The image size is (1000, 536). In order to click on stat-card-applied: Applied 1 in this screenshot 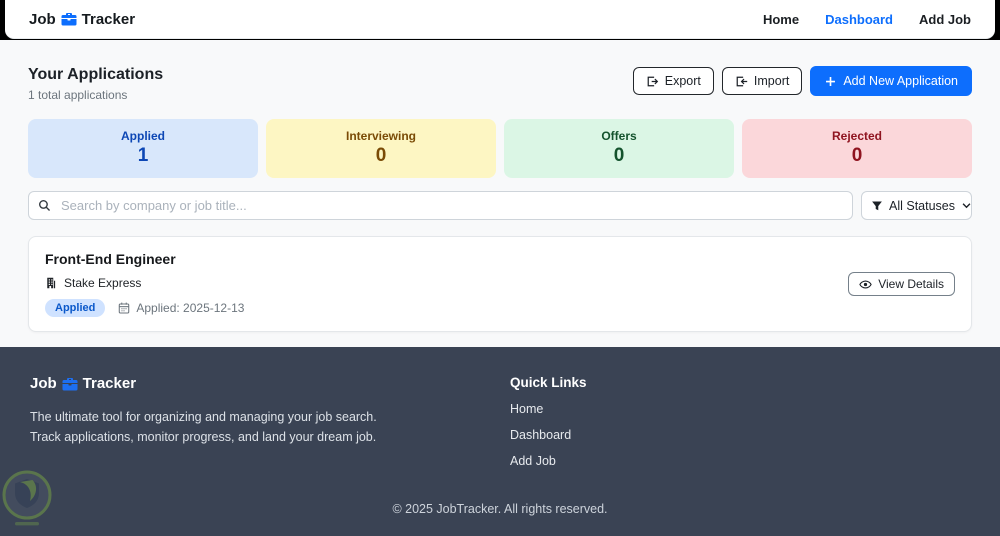, I will do `click(143, 148)`.